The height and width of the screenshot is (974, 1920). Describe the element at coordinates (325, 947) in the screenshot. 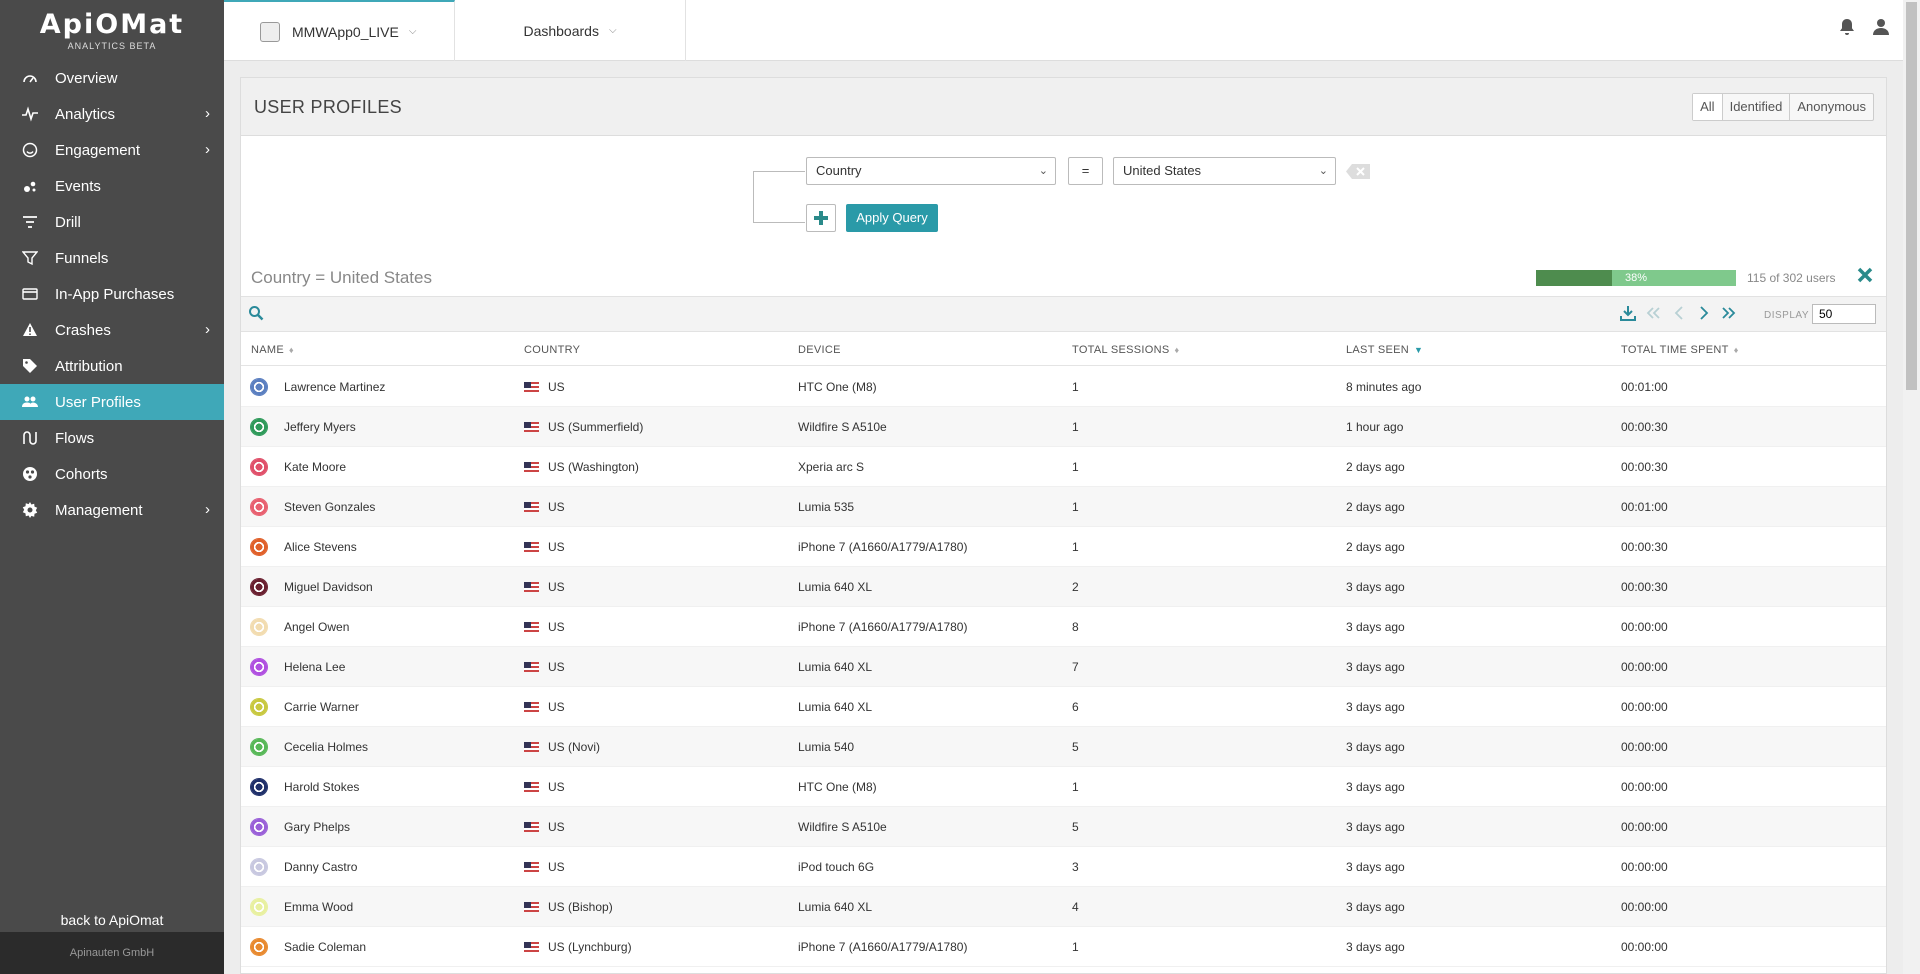

I see `cell-name-text: Sadie Coleman` at that location.